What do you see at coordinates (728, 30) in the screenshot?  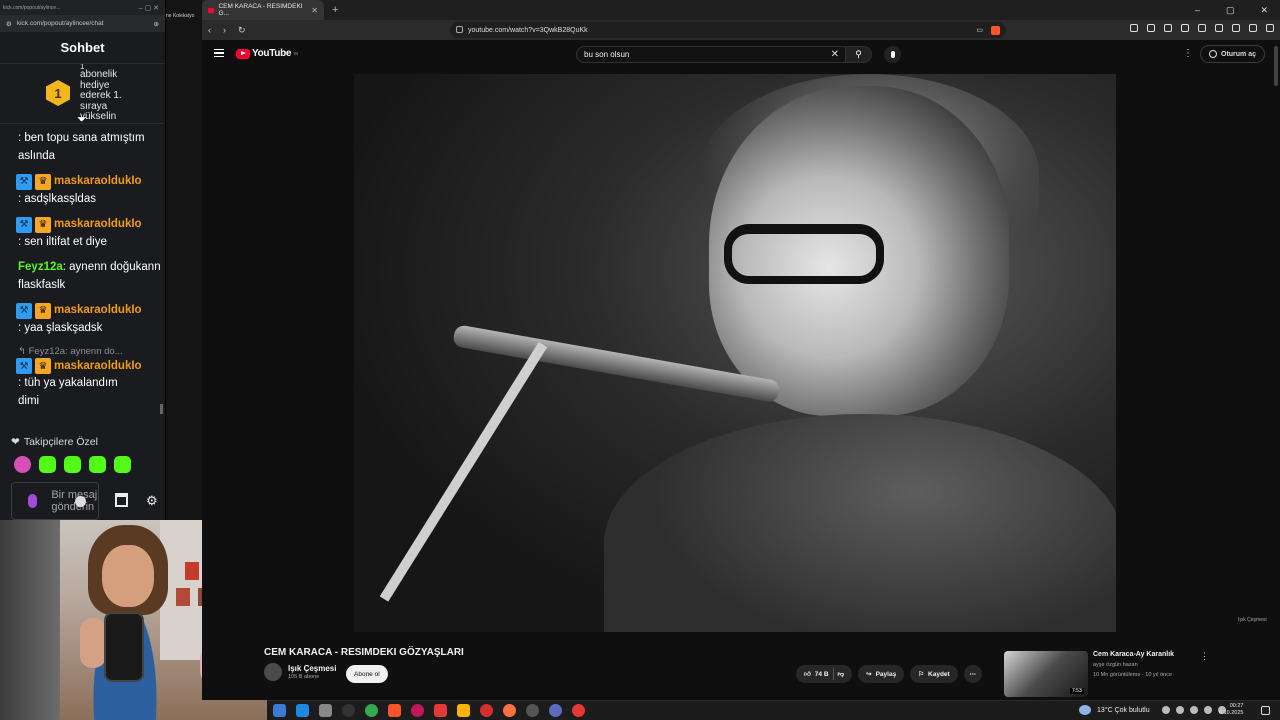 I see `address-bar: youtube.com/watch?v=3QwkB28QuKk ▭` at bounding box center [728, 30].